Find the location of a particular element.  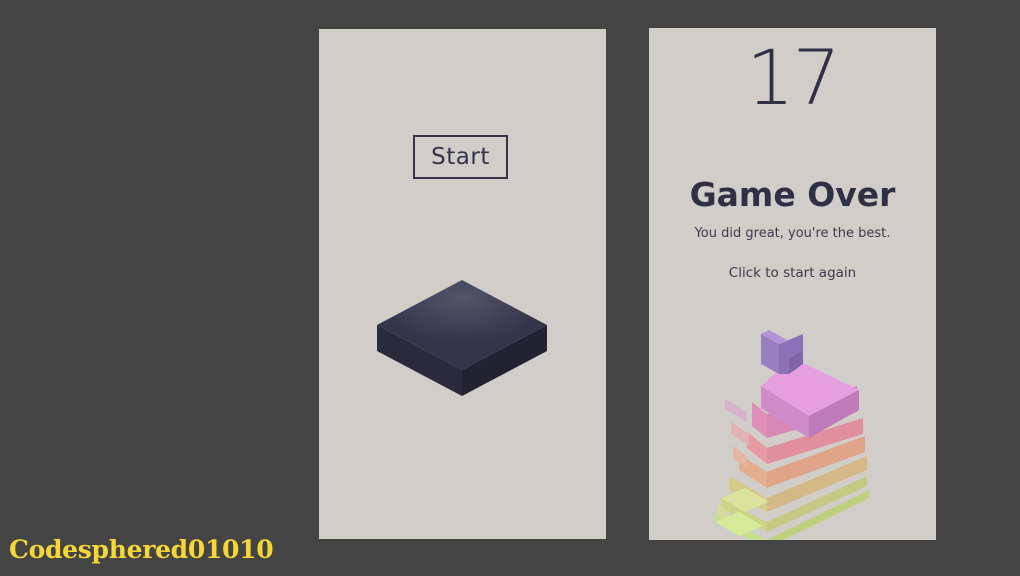

watermark: Codesphered01010 is located at coordinates (141, 549).